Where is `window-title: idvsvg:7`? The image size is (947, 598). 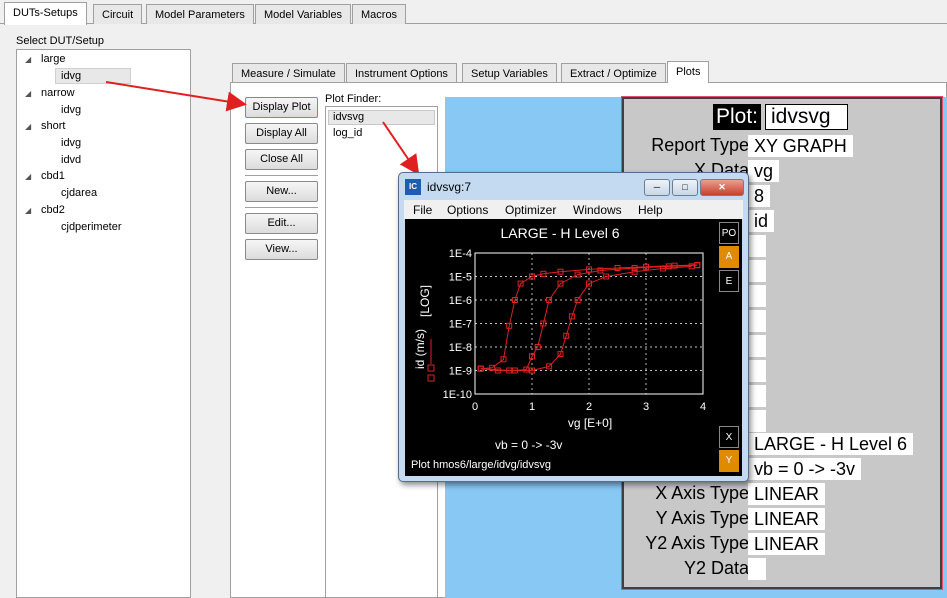
window-title: idvsvg:7 is located at coordinates (449, 187).